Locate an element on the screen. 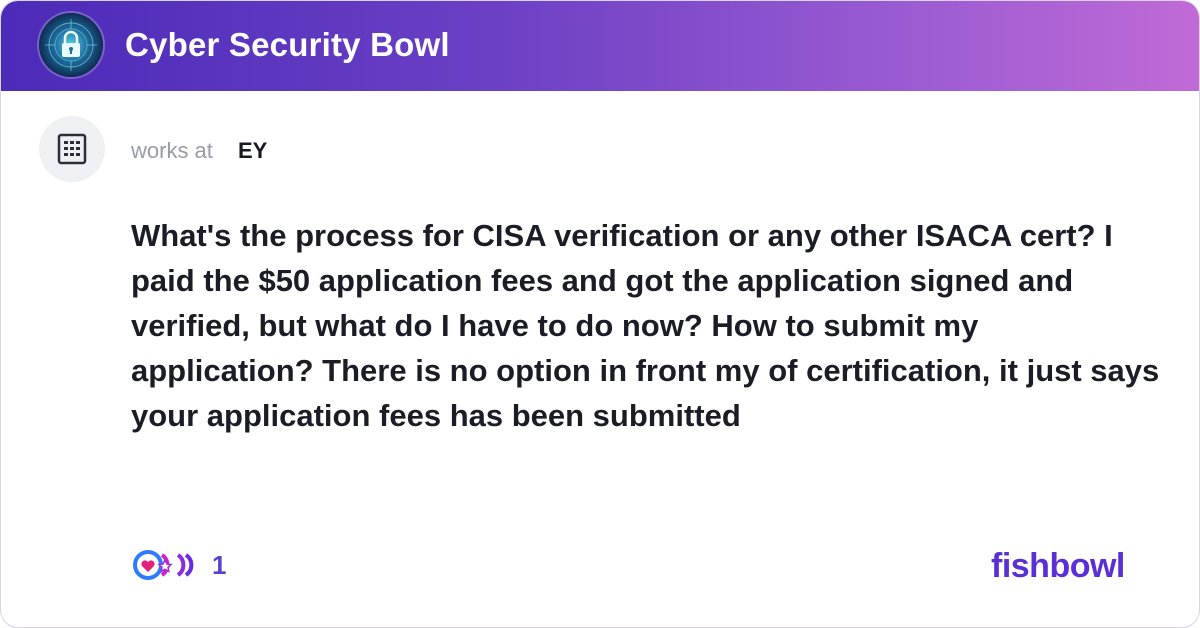  bowl-title: Cyber Security Bowl is located at coordinates (287, 45).